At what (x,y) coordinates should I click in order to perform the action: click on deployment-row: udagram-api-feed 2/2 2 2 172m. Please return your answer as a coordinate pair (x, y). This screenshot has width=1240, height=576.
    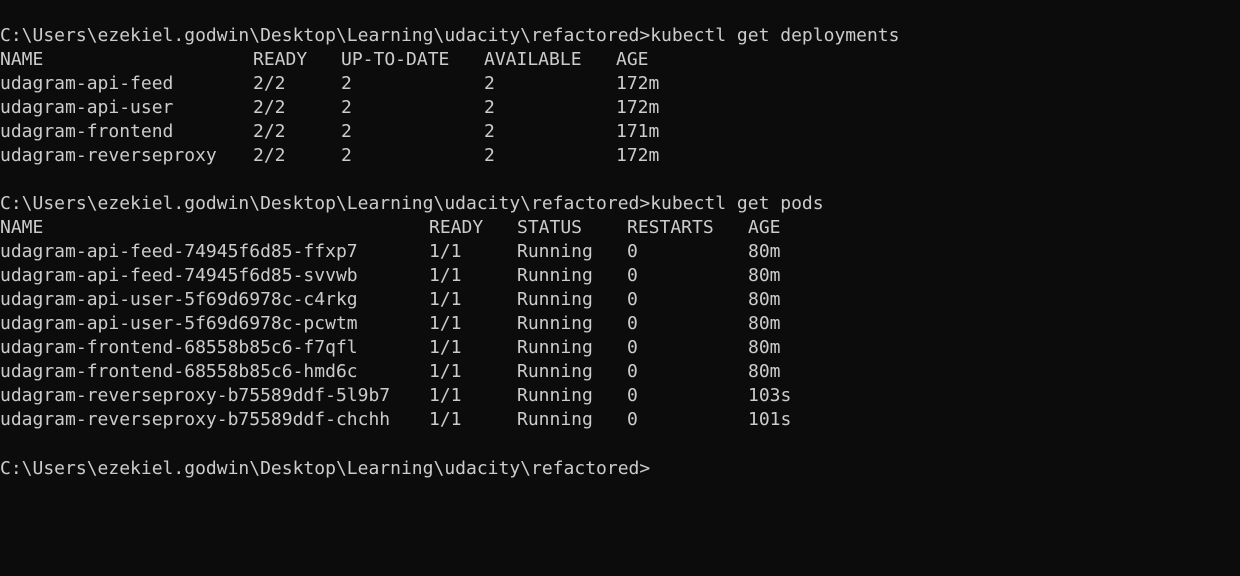
    Looking at the image, I should click on (620, 84).